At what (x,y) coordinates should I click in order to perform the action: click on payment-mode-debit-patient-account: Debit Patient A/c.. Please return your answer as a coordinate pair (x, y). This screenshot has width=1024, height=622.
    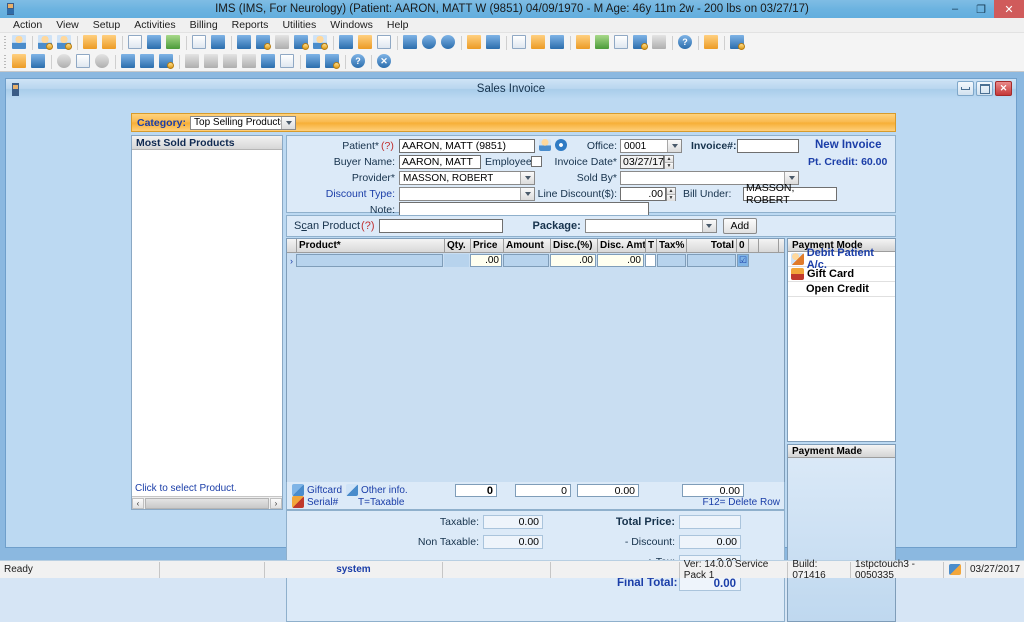
    Looking at the image, I should click on (841, 259).